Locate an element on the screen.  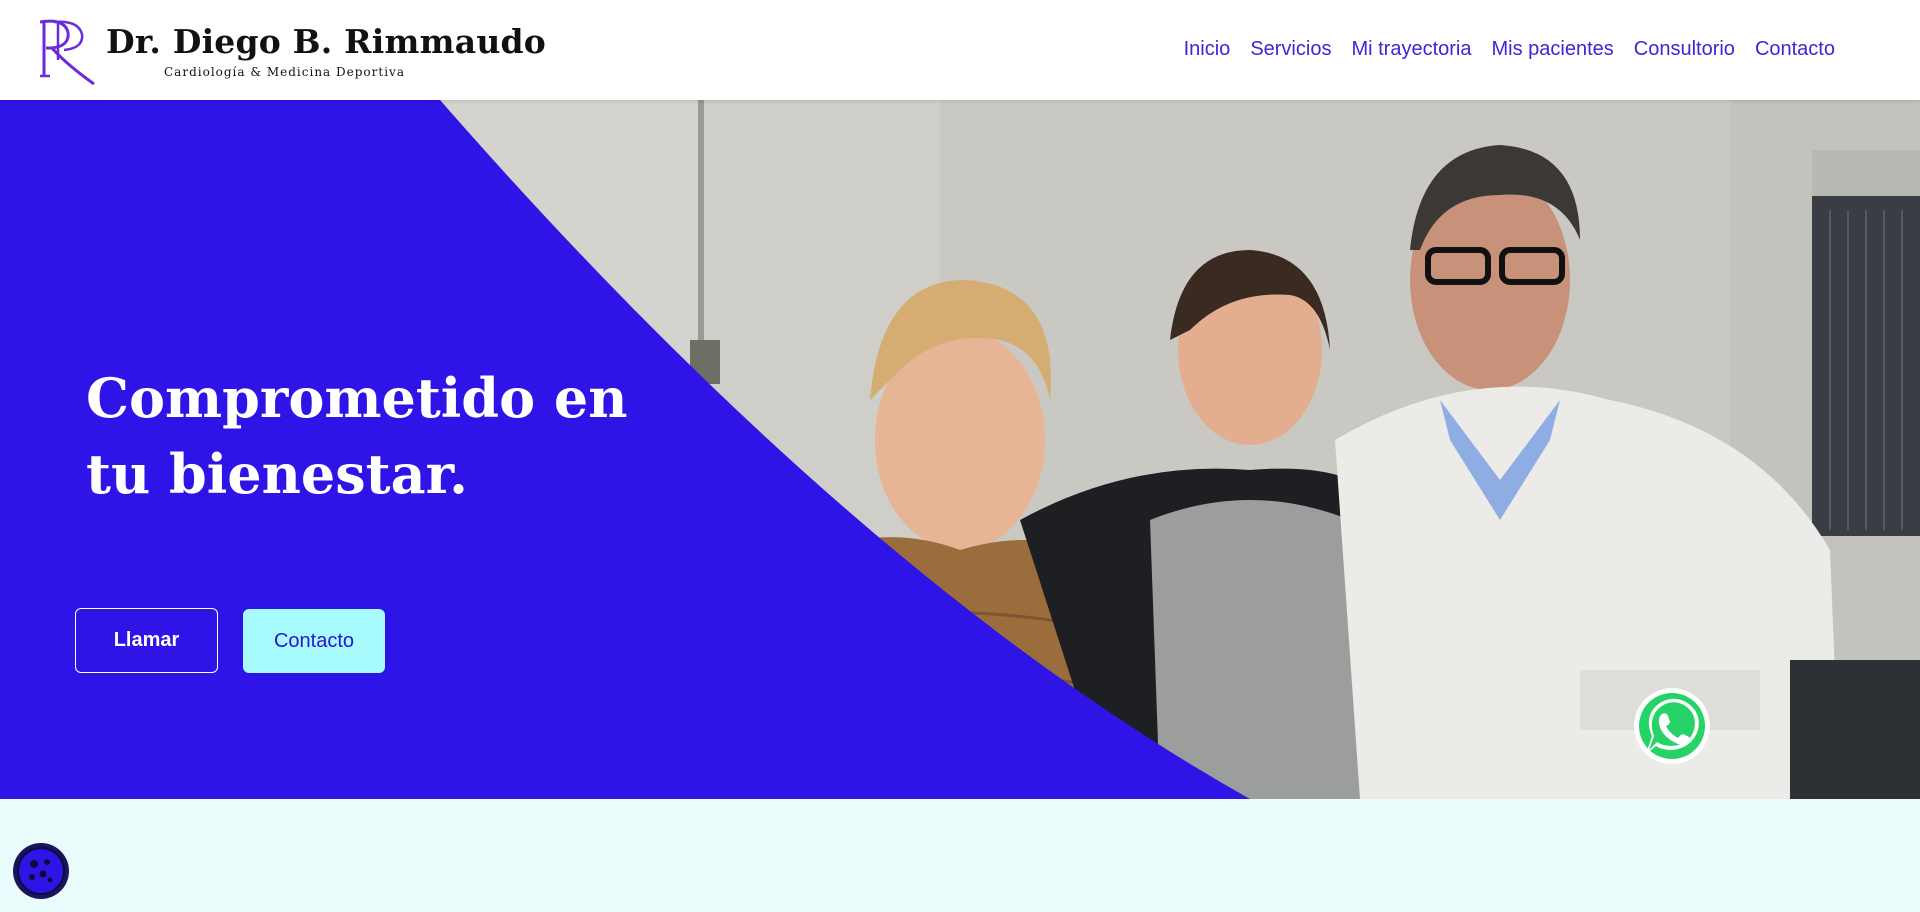
nav-contacto: Contacto is located at coordinates (1795, 49).